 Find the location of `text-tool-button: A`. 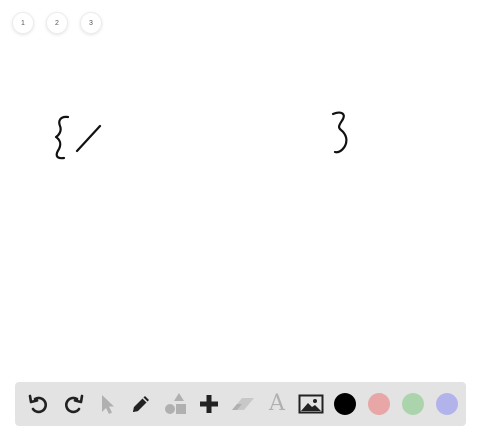

text-tool-button: A is located at coordinates (277, 404).